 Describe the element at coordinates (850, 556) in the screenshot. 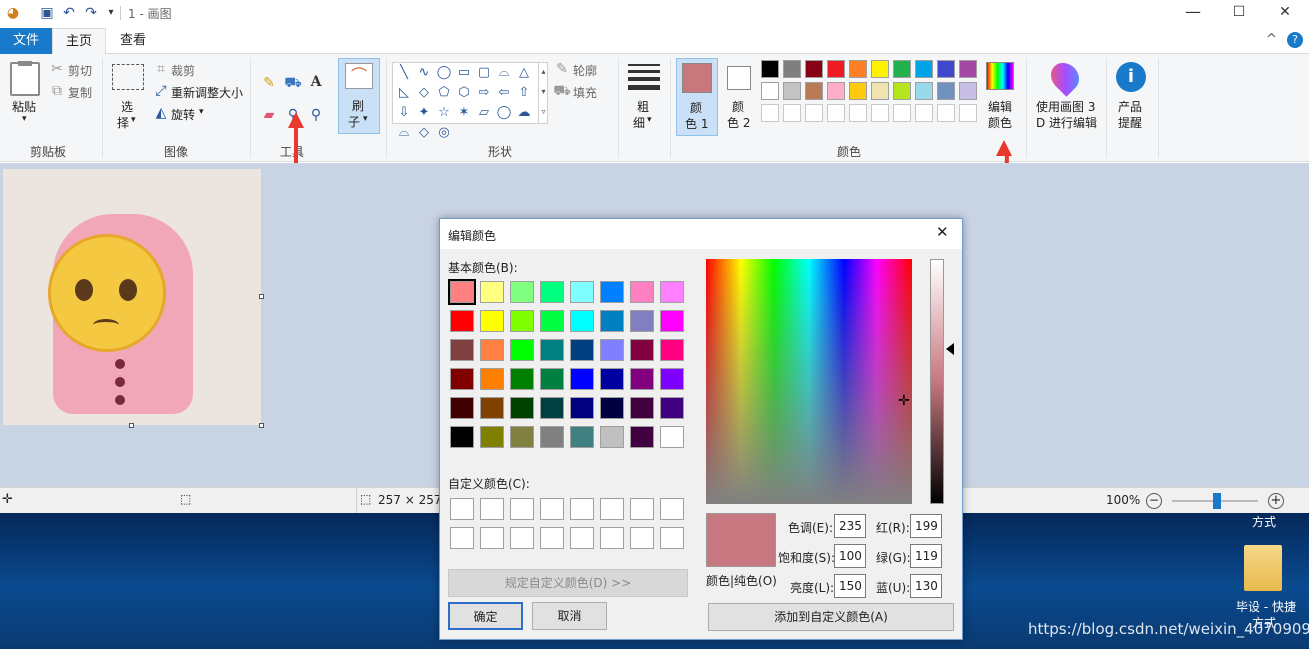

I see `saturation-input: 100` at that location.